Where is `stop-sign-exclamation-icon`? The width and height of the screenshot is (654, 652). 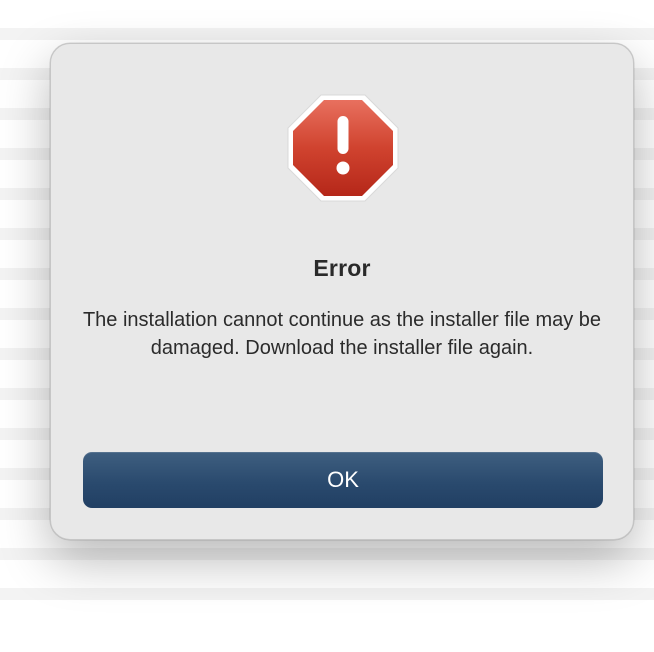
stop-sign-exclamation-icon is located at coordinates (343, 148).